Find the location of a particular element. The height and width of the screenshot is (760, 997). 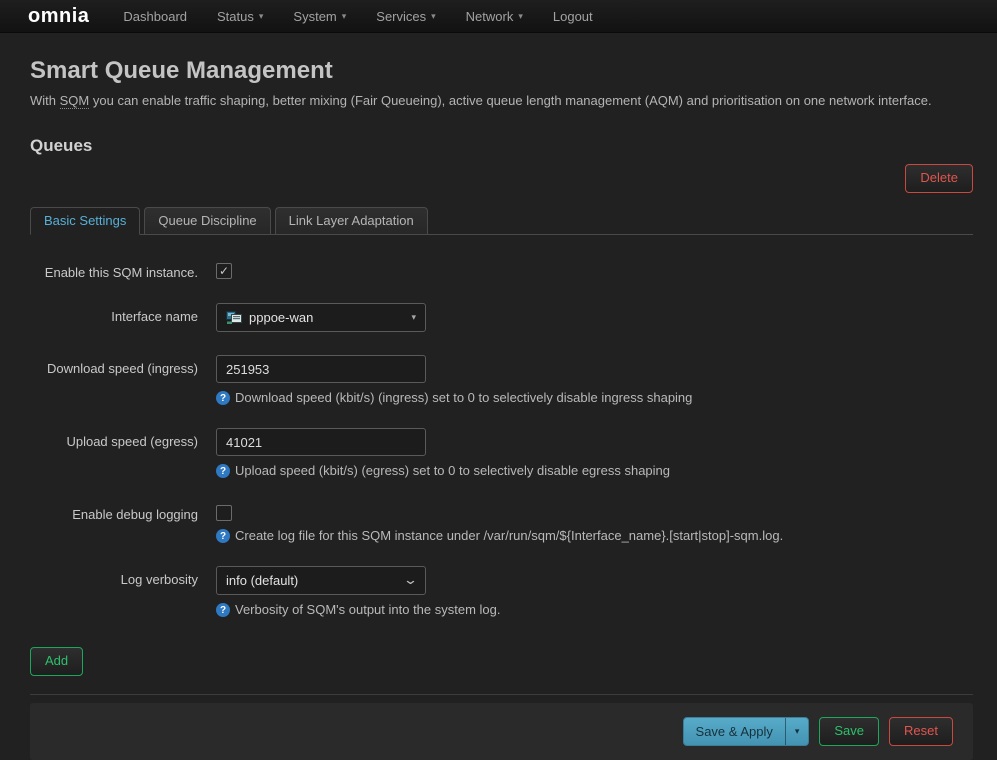

field-label: Enable debug logging is located at coordinates (135, 515).